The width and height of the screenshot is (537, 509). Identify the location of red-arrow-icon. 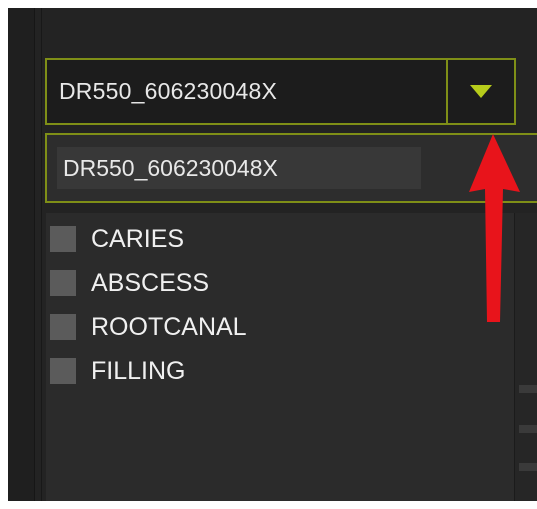
(494, 228).